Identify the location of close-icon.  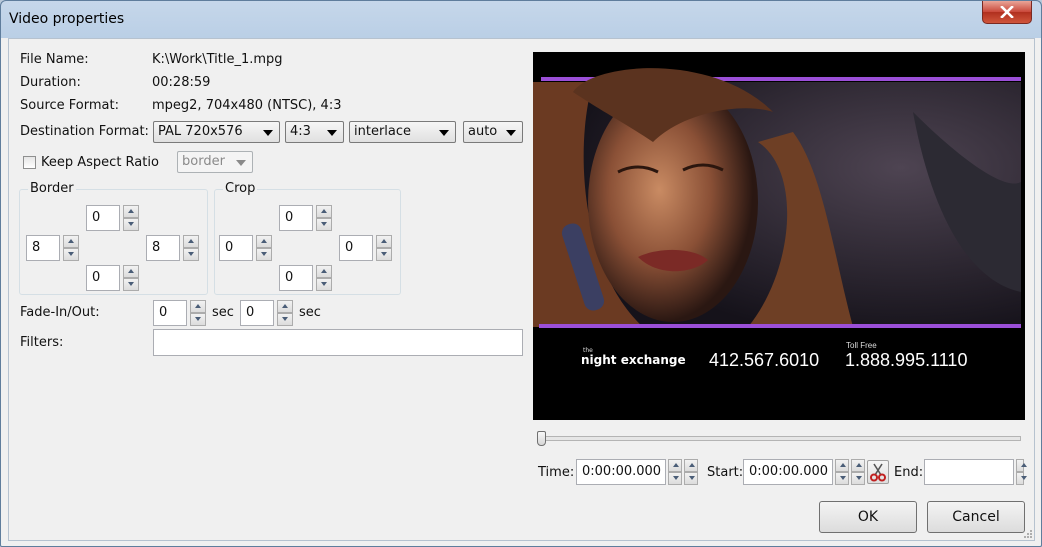
(1007, 12).